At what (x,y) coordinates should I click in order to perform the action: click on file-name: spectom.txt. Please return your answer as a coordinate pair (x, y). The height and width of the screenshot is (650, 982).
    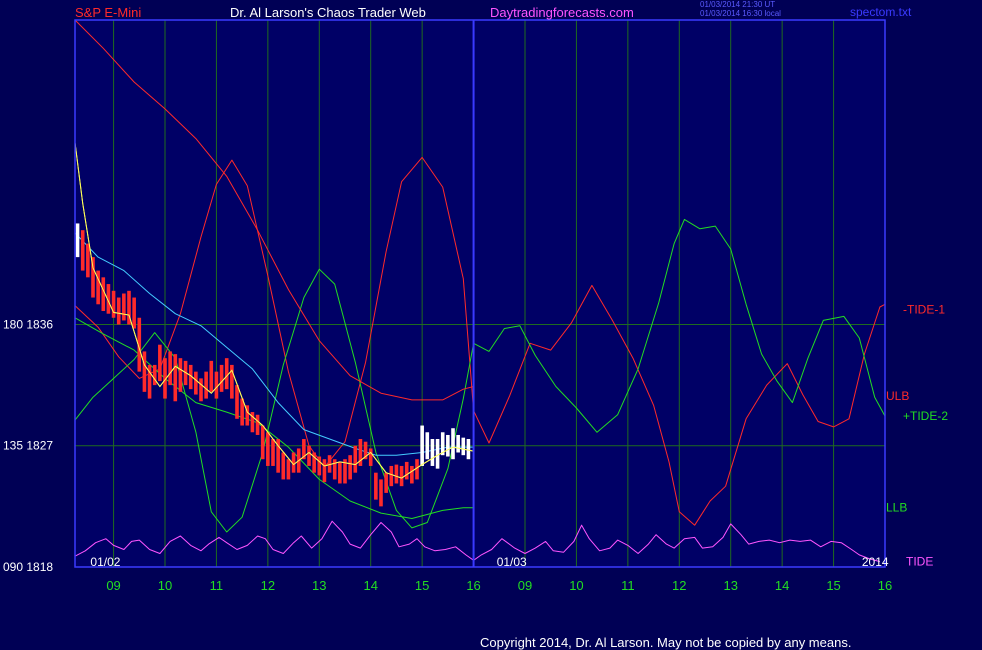
    Looking at the image, I should click on (881, 12).